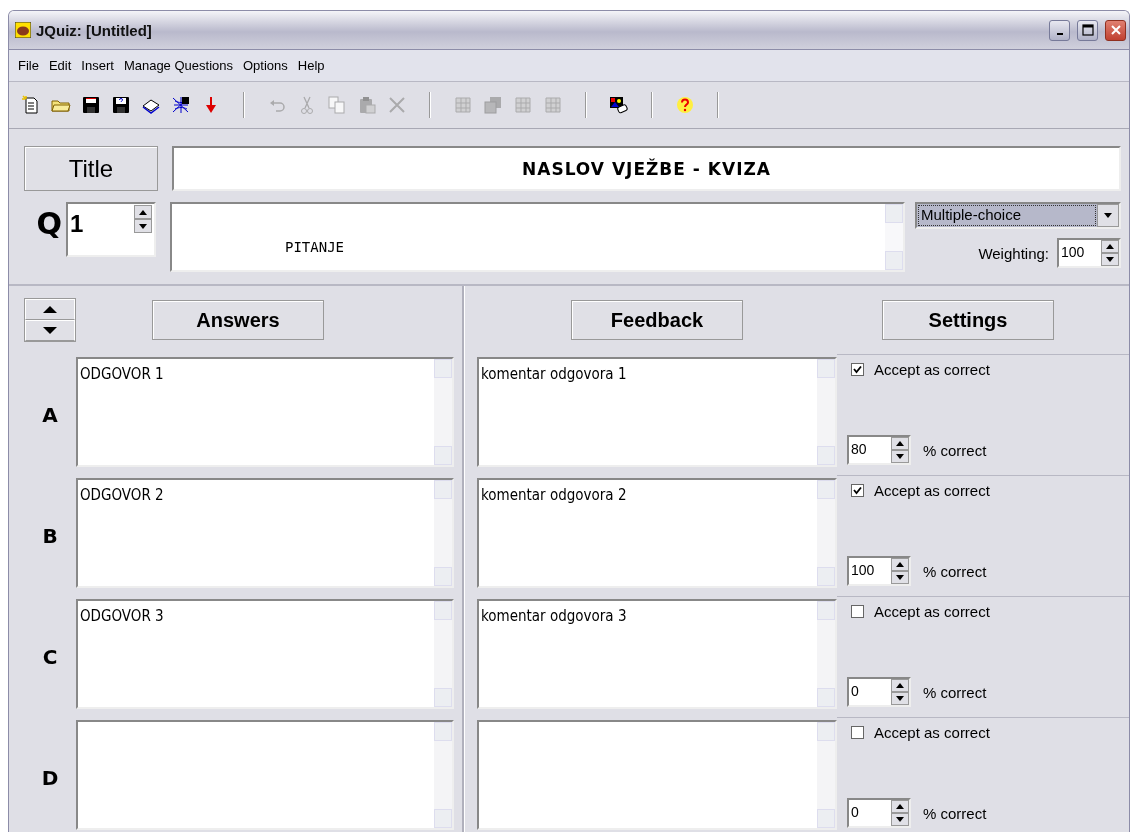 The height and width of the screenshot is (832, 1132). Describe the element at coordinates (50, 414) in the screenshot. I see `answer-letter: A` at that location.